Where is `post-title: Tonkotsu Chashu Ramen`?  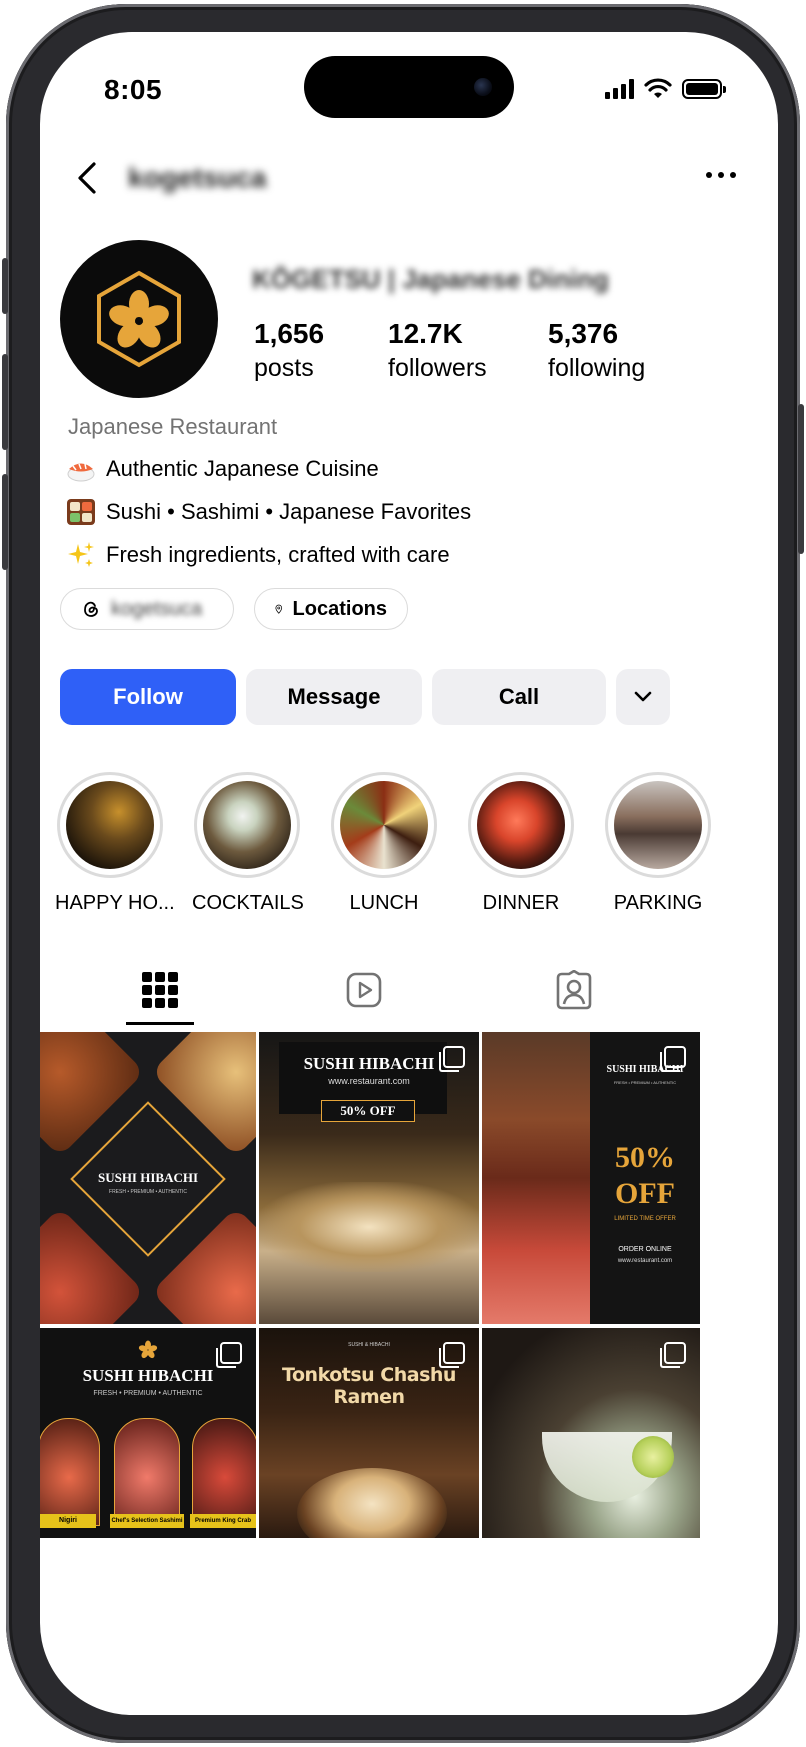 post-title: Tonkotsu Chashu Ramen is located at coordinates (369, 1386).